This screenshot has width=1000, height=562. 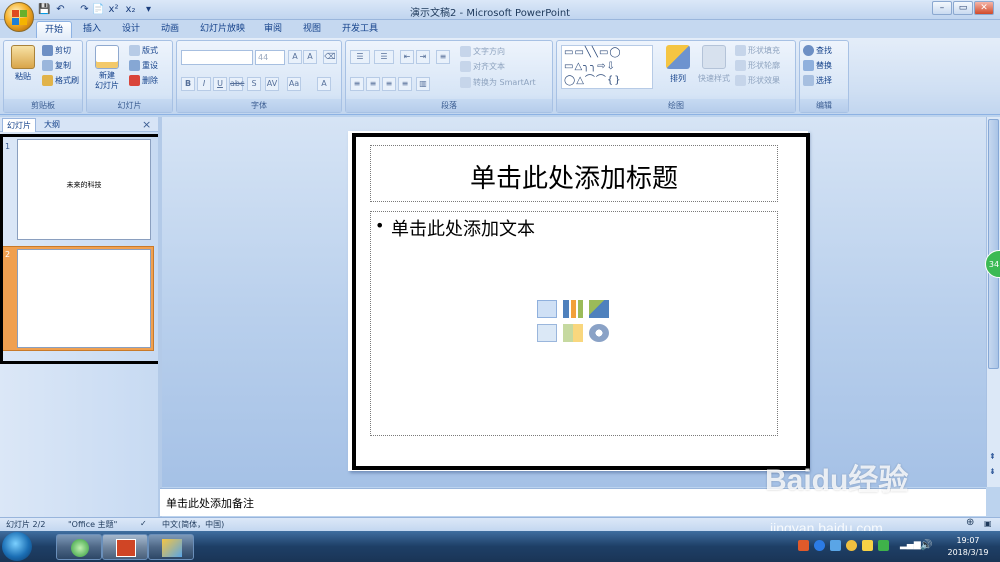 I want to click on scroll-thumb, so click(x=993, y=244).